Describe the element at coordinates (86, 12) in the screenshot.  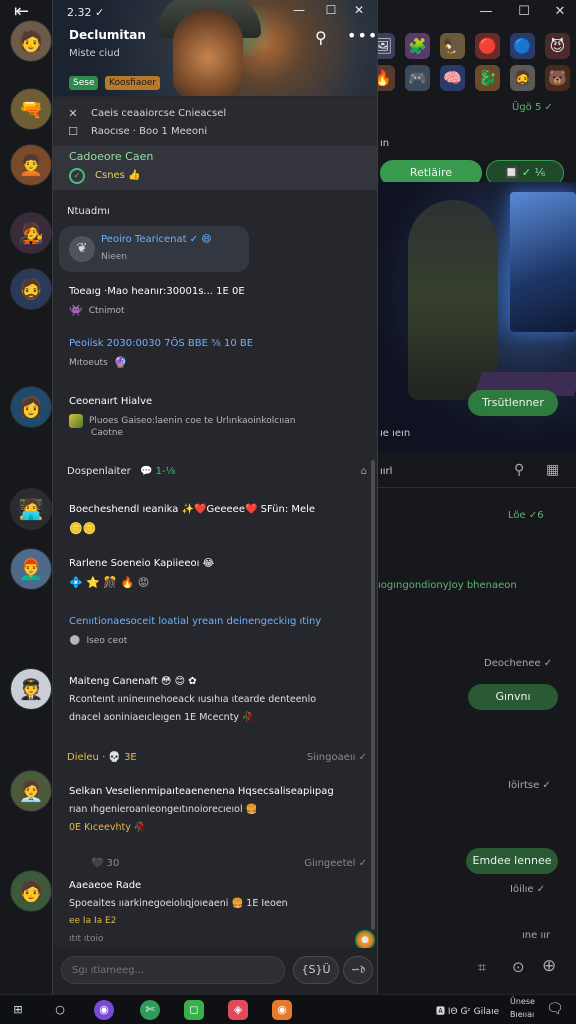
I see `clock-text: 2.32 ✓` at that location.